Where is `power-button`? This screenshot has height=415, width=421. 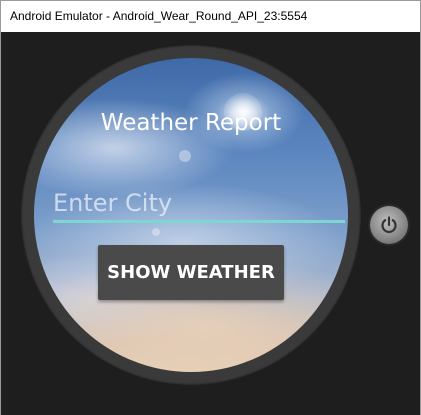 power-button is located at coordinates (389, 225).